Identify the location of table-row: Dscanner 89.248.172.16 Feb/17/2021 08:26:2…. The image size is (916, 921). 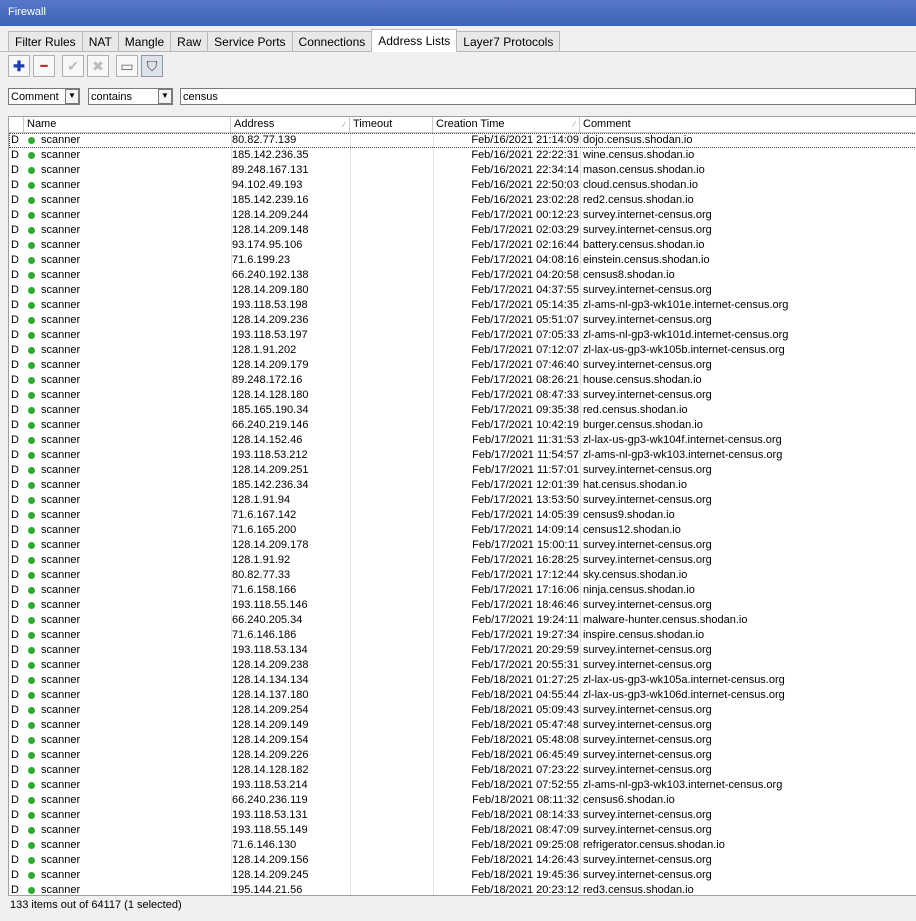
(462, 380).